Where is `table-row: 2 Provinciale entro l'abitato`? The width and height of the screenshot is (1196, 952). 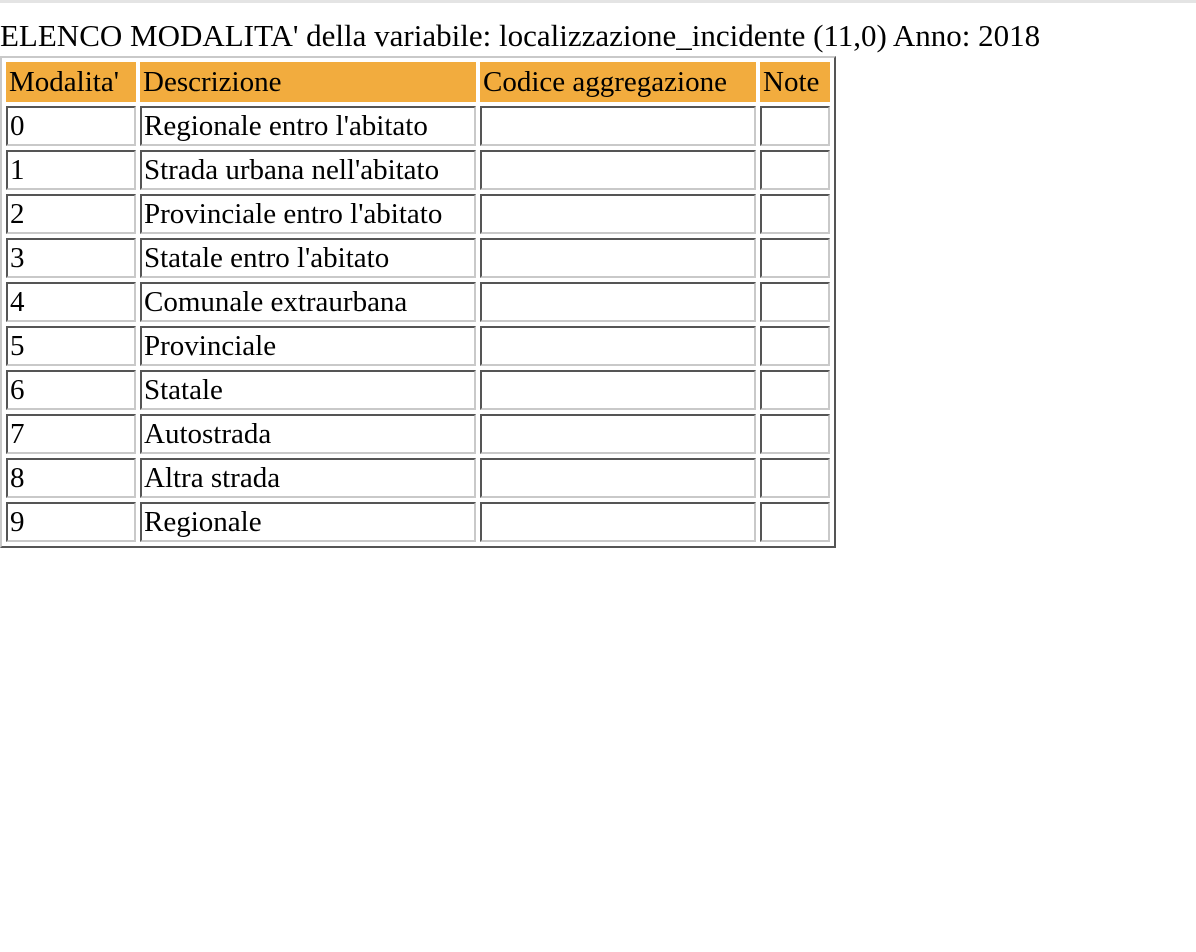
table-row: 2 Provinciale entro l'abitato is located at coordinates (418, 214).